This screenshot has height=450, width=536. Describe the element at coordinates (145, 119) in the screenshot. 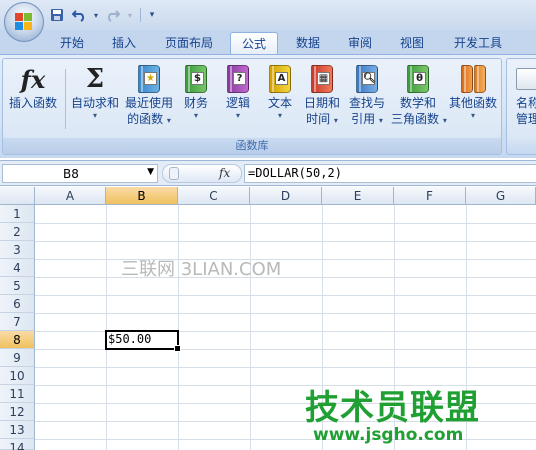

I see `recently-used-label-2: 的函数` at that location.